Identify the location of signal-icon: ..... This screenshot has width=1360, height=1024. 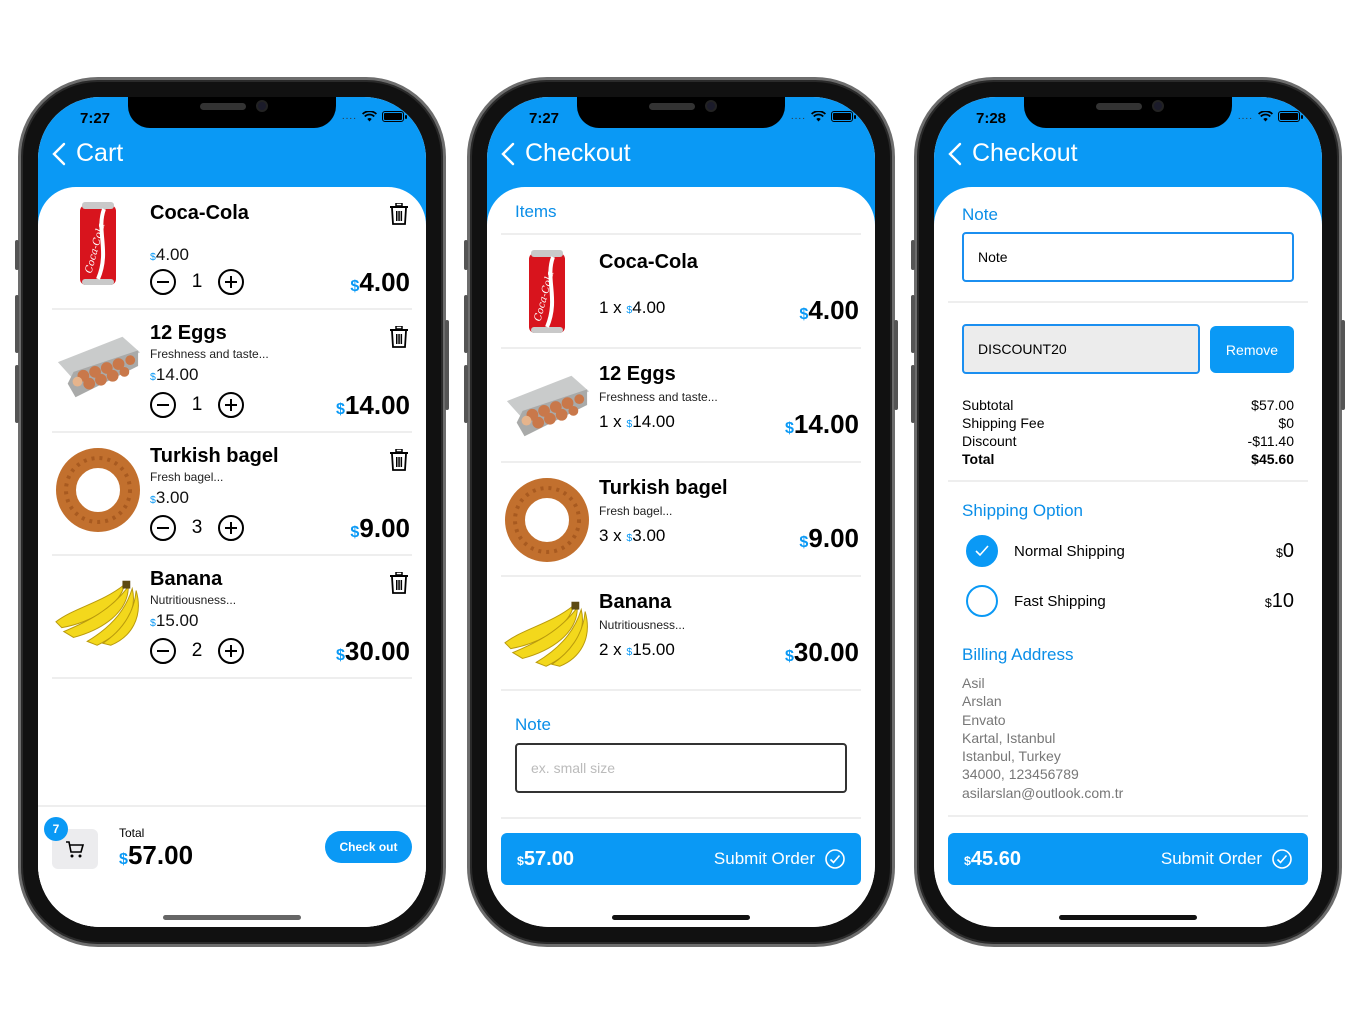
(1245, 116).